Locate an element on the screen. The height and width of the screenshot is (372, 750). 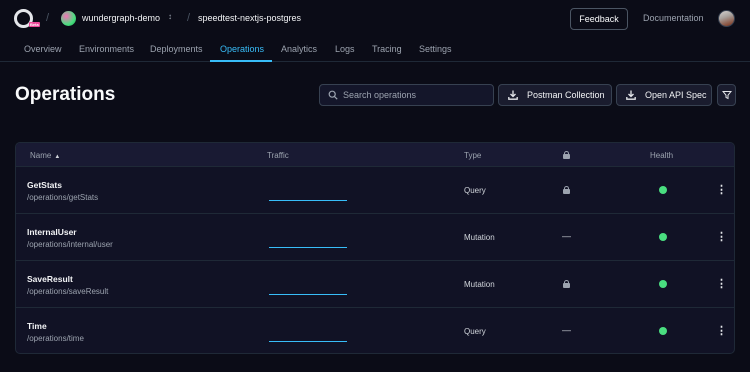
tab-analytics: Analytics is located at coordinates (299, 49).